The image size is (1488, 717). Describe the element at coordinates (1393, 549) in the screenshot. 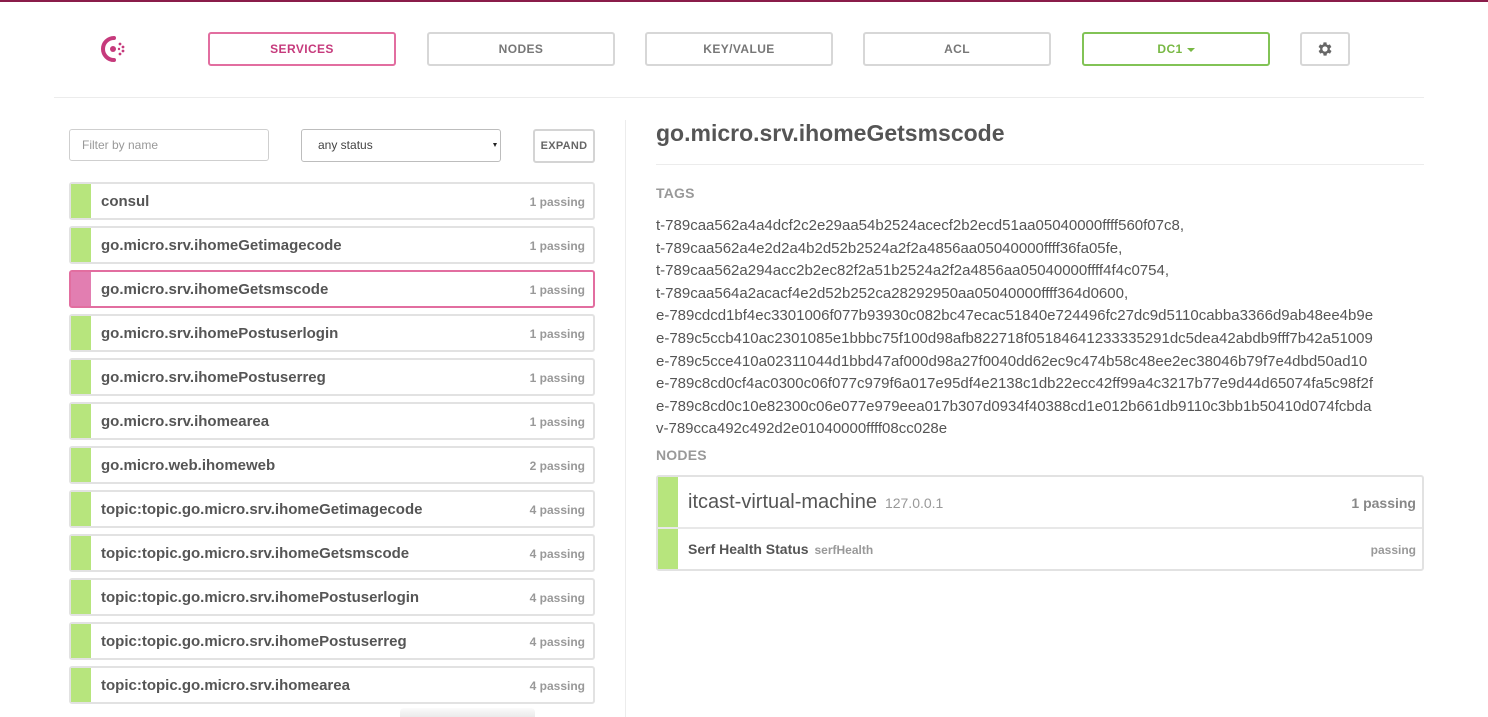

I see `check-status: passing` at that location.